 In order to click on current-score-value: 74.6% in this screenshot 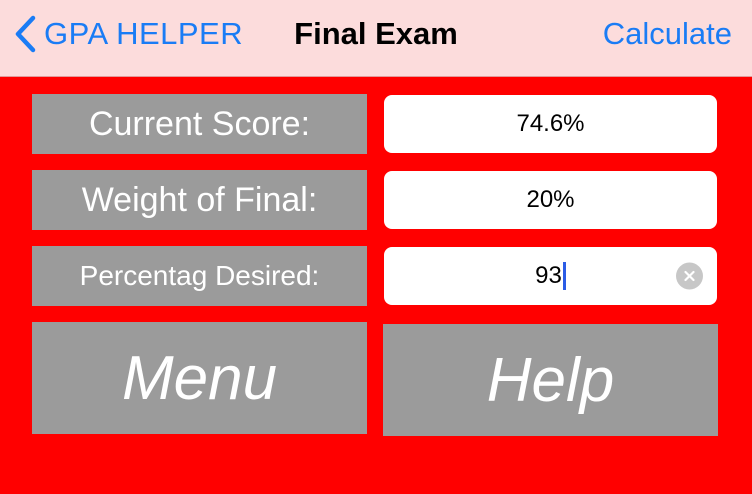, I will do `click(550, 123)`.